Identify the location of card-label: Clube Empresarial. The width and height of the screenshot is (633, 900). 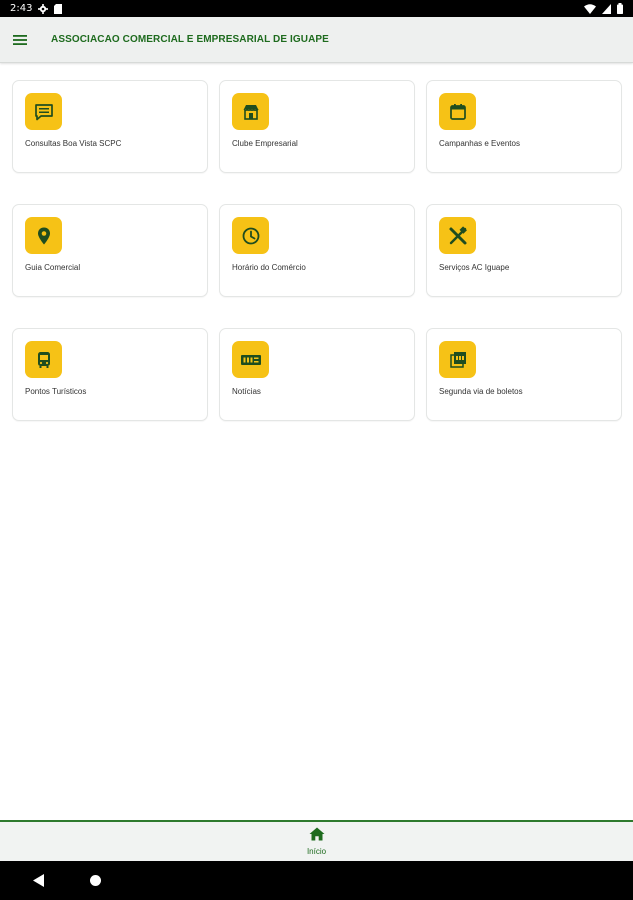
(265, 143).